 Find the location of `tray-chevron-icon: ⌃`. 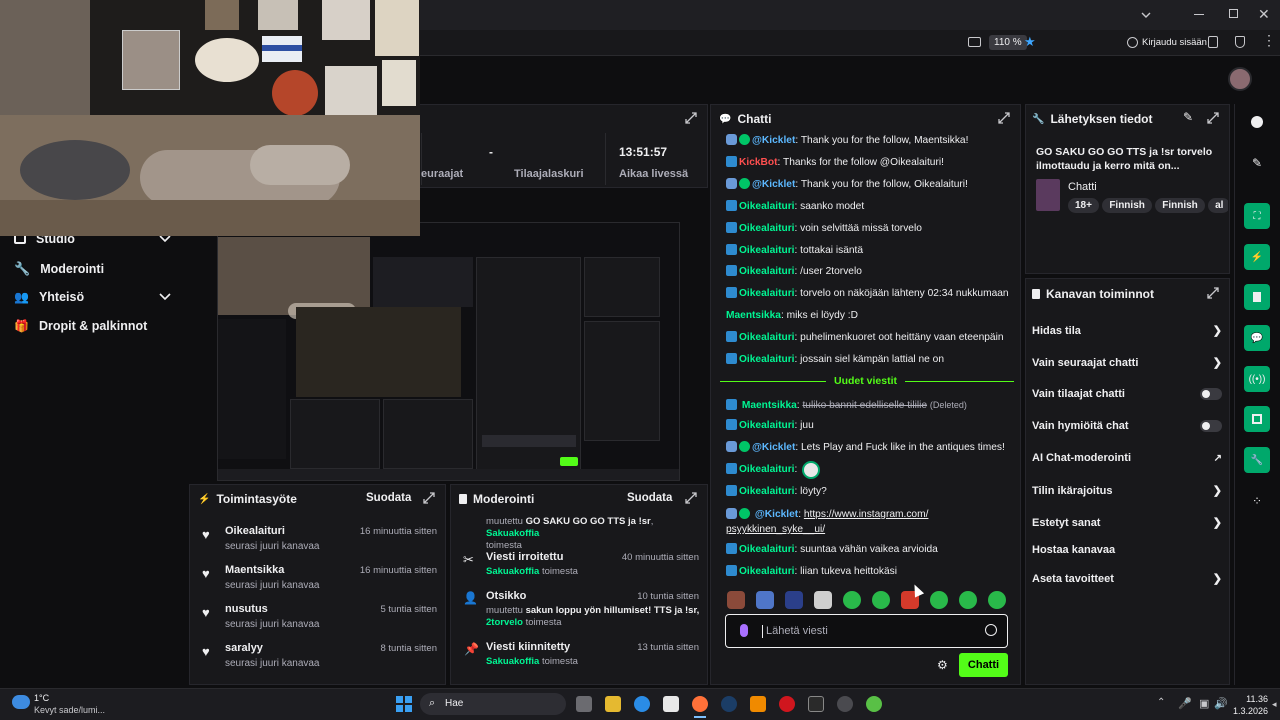

tray-chevron-icon: ⌃ is located at coordinates (1161, 702).